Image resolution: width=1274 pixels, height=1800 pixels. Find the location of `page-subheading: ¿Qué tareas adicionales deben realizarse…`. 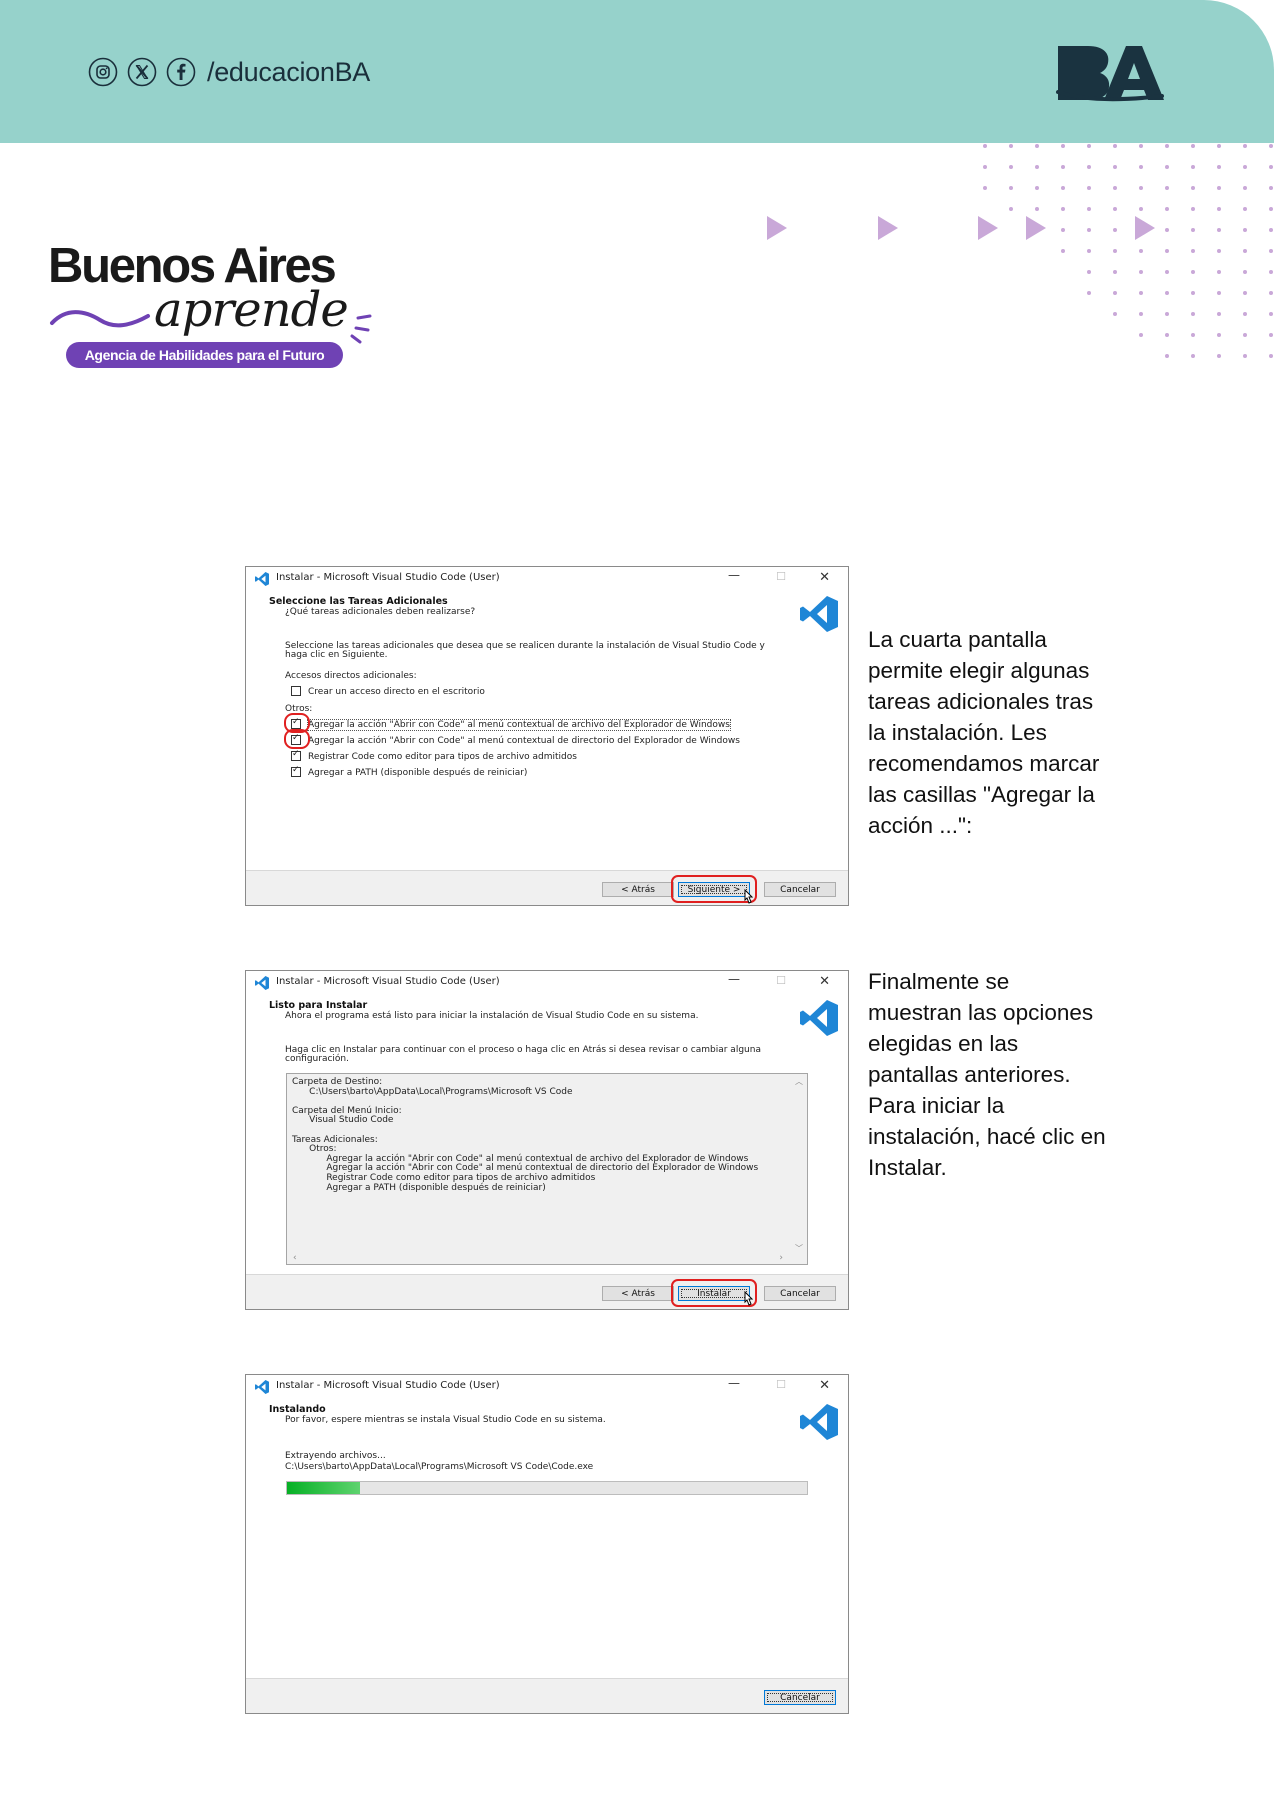

page-subheading: ¿Qué tareas adicionales deben realizarse… is located at coordinates (380, 612).